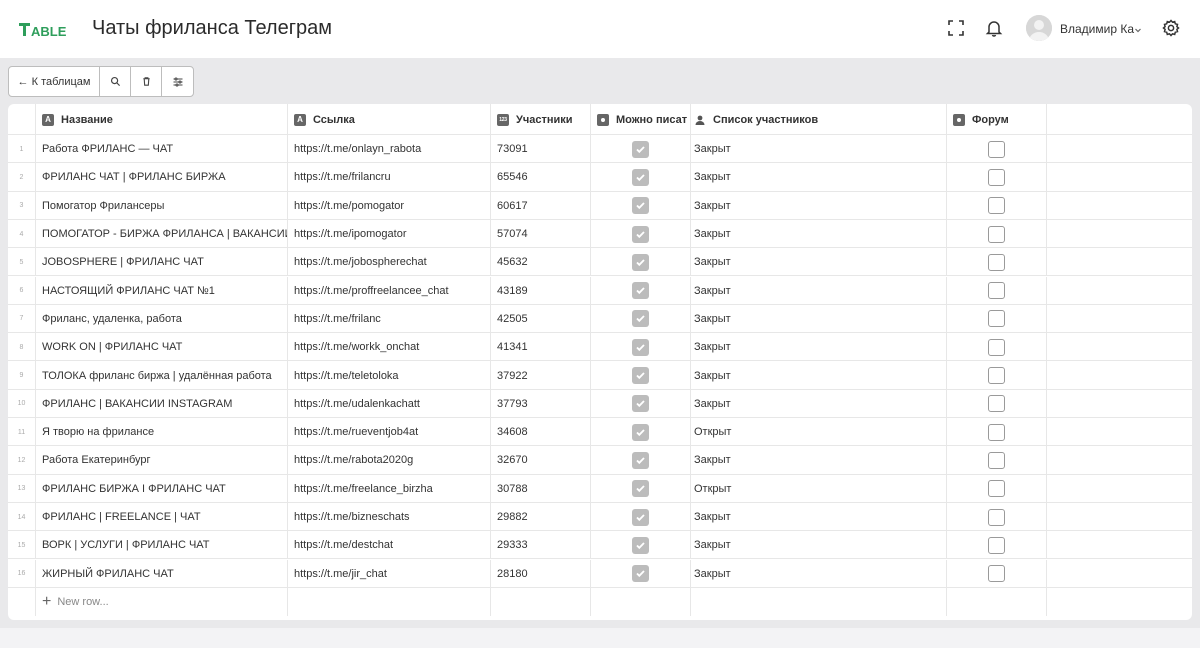  What do you see at coordinates (1097, 29) in the screenshot?
I see `user-name: Владимир Ка` at bounding box center [1097, 29].